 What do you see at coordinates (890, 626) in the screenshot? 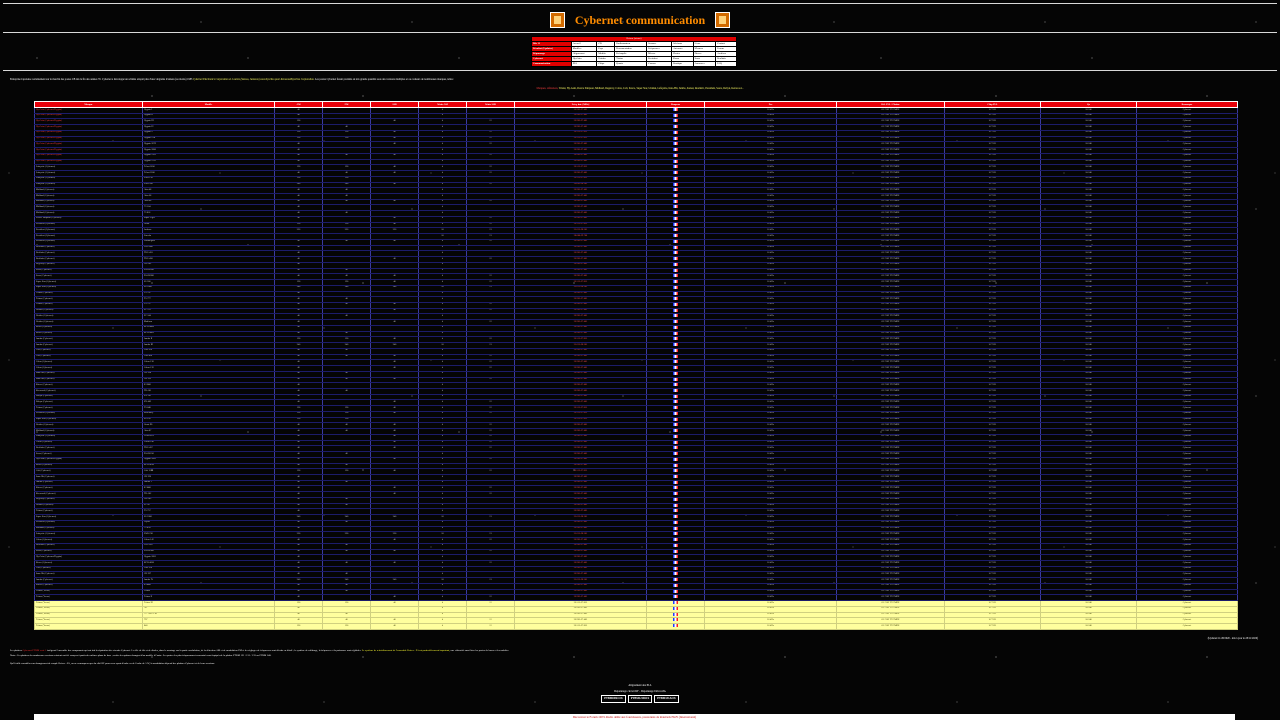
I see `table-cell: 02-7162 TYCMDE` at bounding box center [890, 626].